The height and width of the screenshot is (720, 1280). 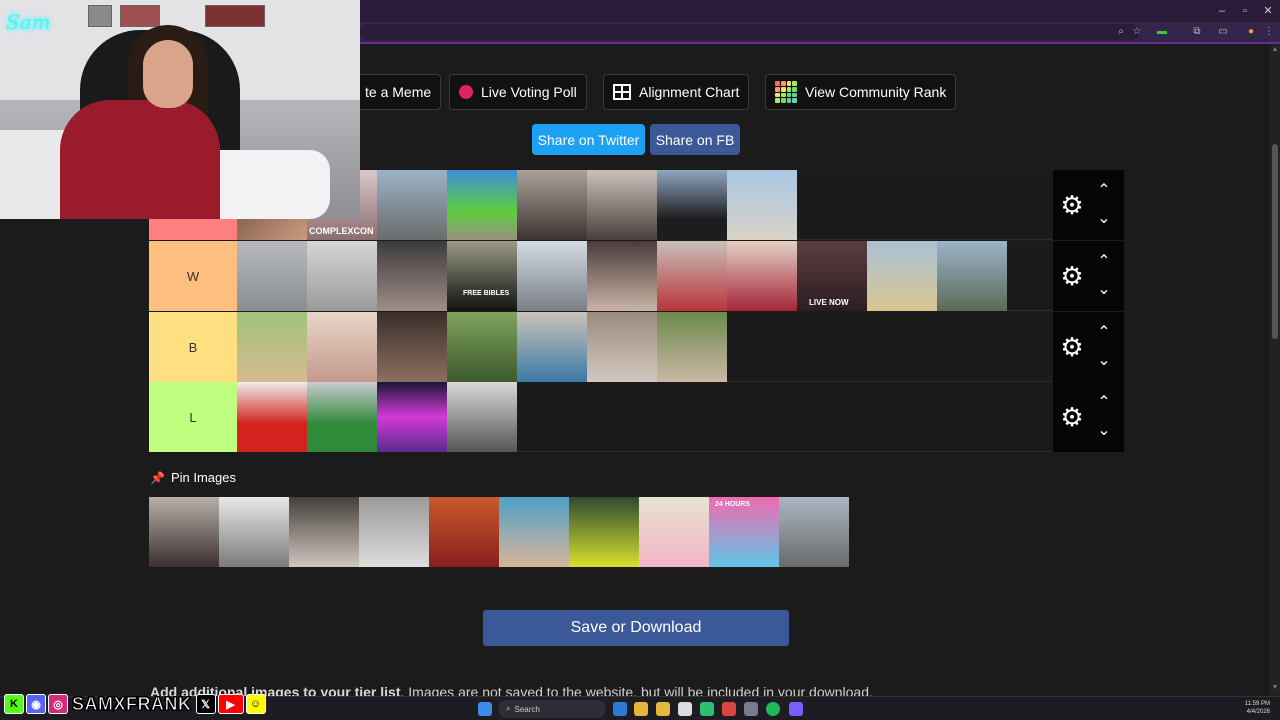 I want to click on share-fb-label: Share on FB, so click(x=695, y=139).